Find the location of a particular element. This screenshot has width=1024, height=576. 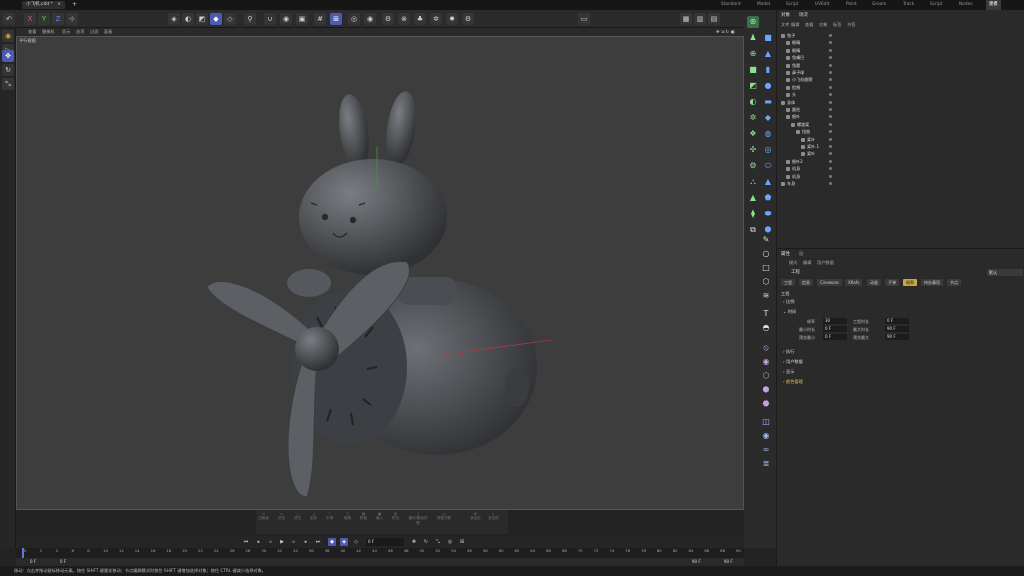

attrmenu-mode: 模式 is located at coordinates (793, 263).